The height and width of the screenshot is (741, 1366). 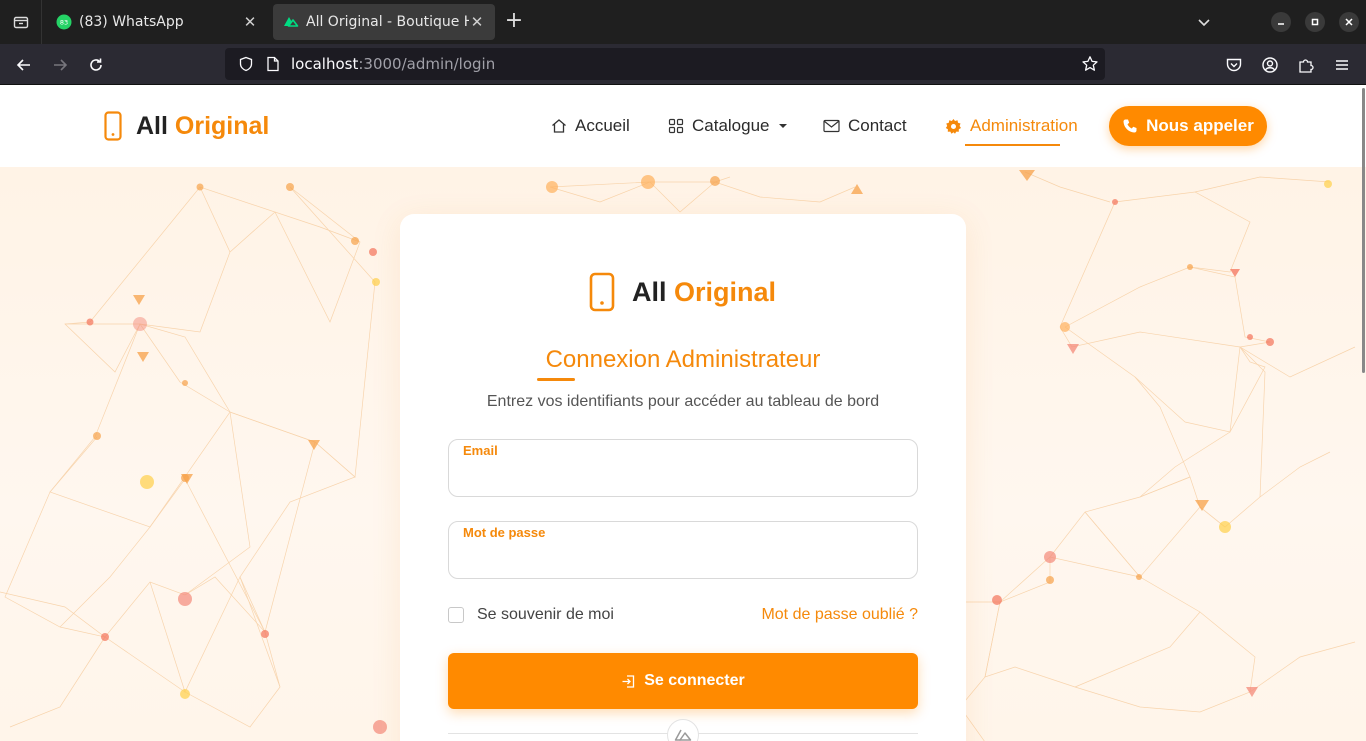 I want to click on forgot-password-link: Mot de passe oublié ?, so click(x=839, y=615).